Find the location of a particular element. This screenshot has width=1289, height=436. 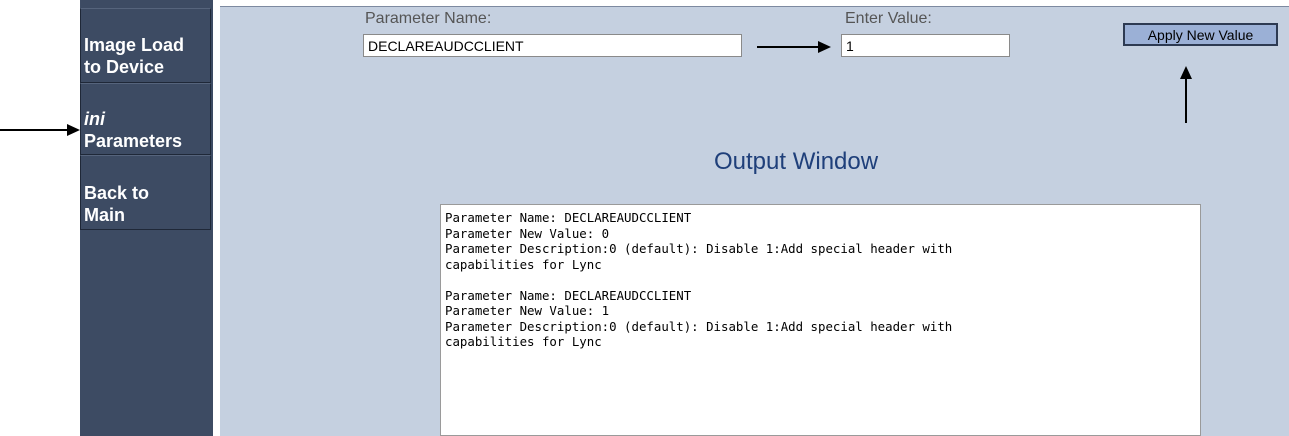

parameter-name-label: Parameter Name: is located at coordinates (428, 18).